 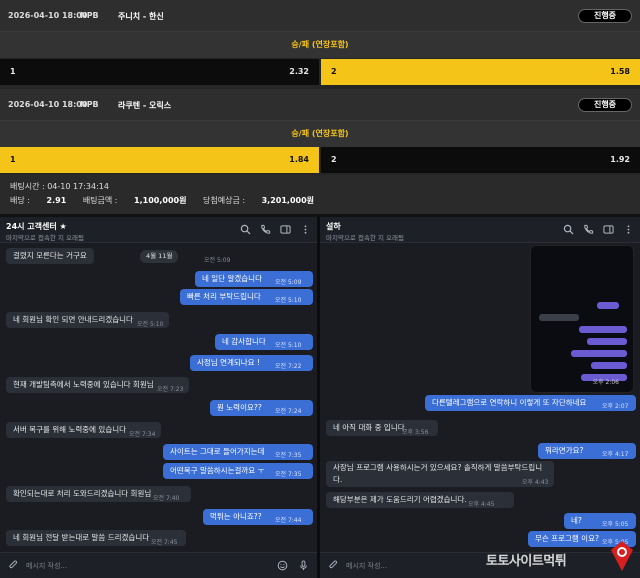 I want to click on match-teams: 라쿠텐 - 오릭스, so click(x=145, y=105).